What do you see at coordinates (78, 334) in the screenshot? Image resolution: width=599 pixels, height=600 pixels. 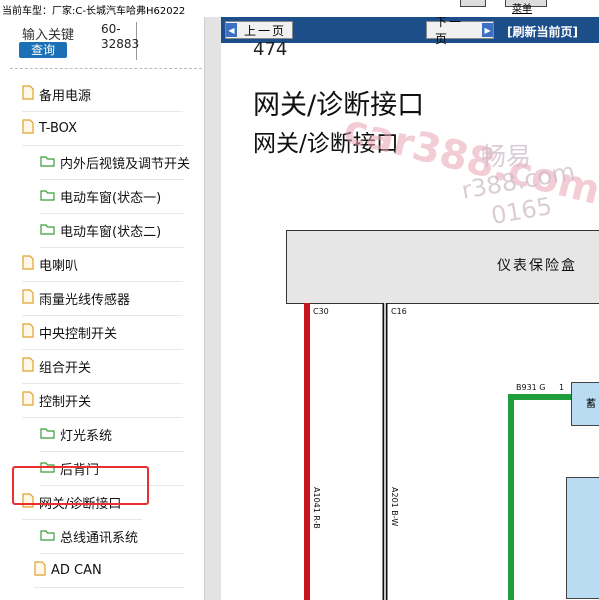 I see `tree-item-label: 中央控制开关` at bounding box center [78, 334].